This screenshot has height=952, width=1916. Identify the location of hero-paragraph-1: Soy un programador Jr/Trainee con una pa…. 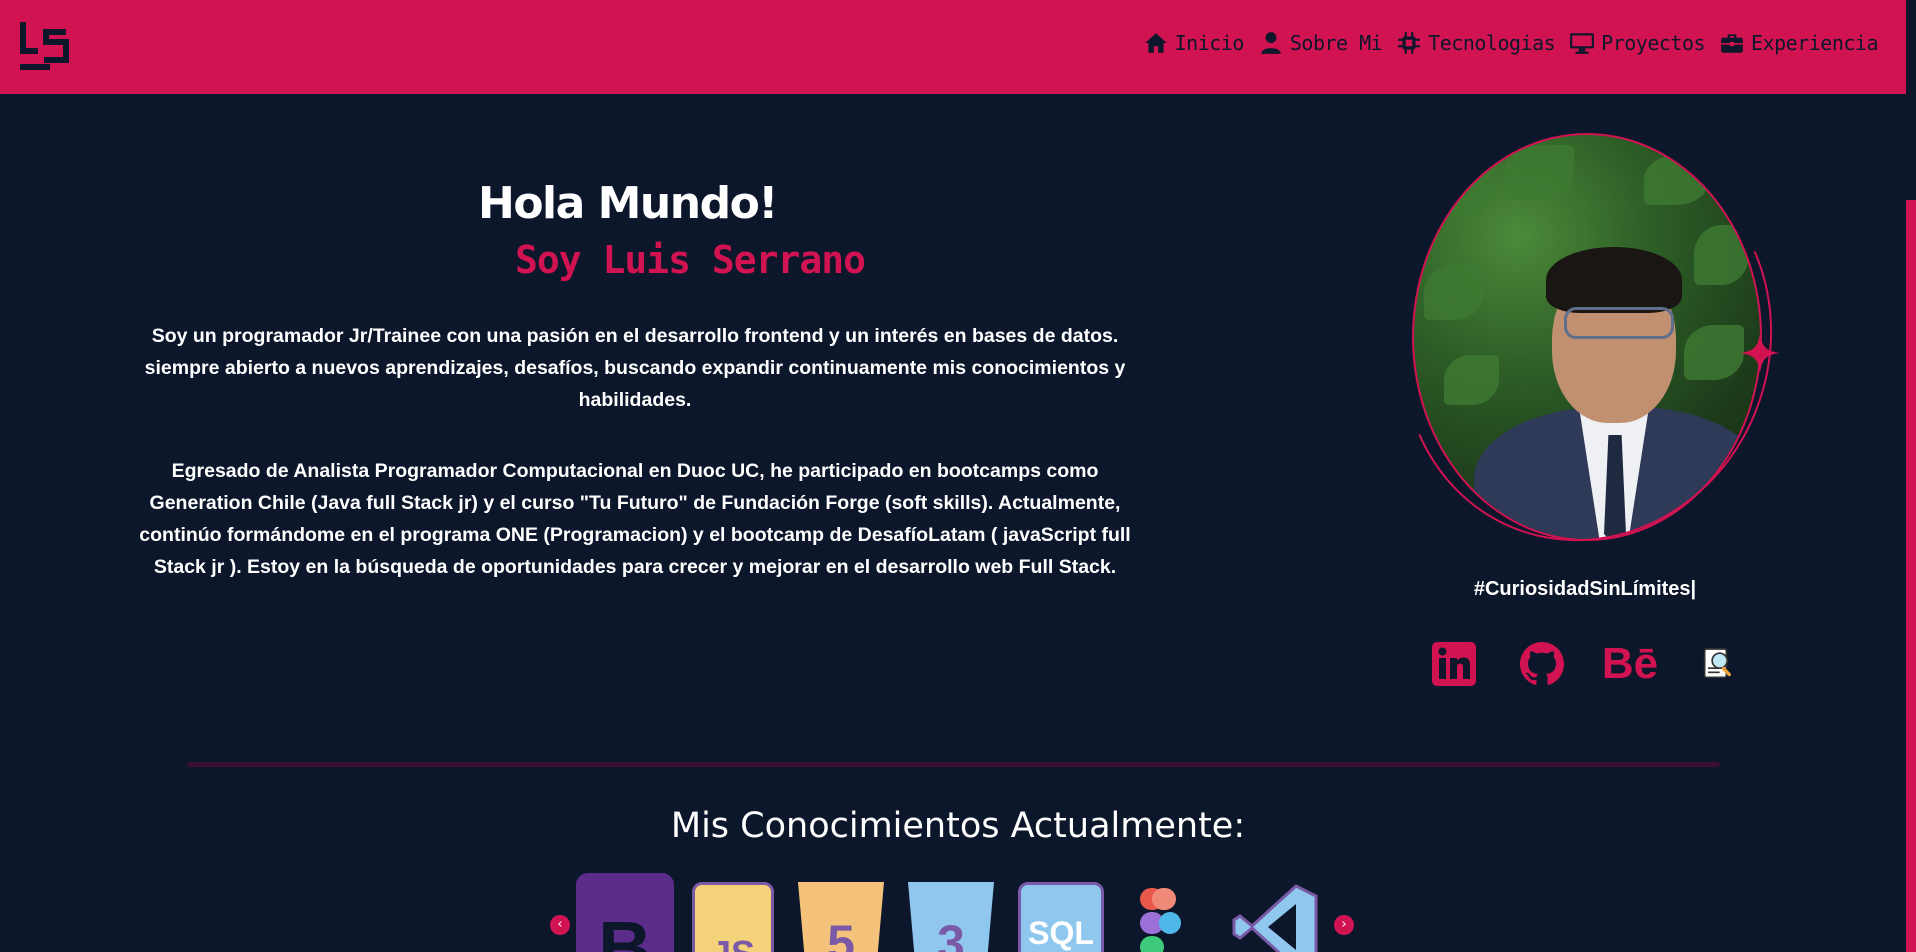
(635, 368).